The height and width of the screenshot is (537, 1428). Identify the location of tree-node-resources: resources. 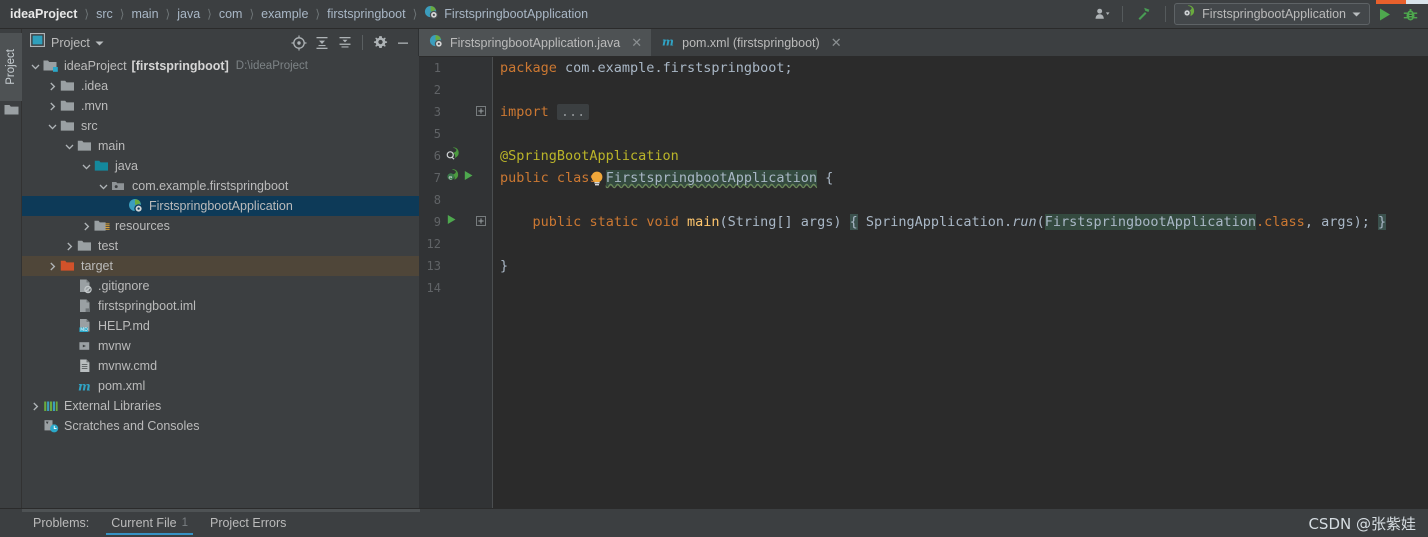
(220, 226).